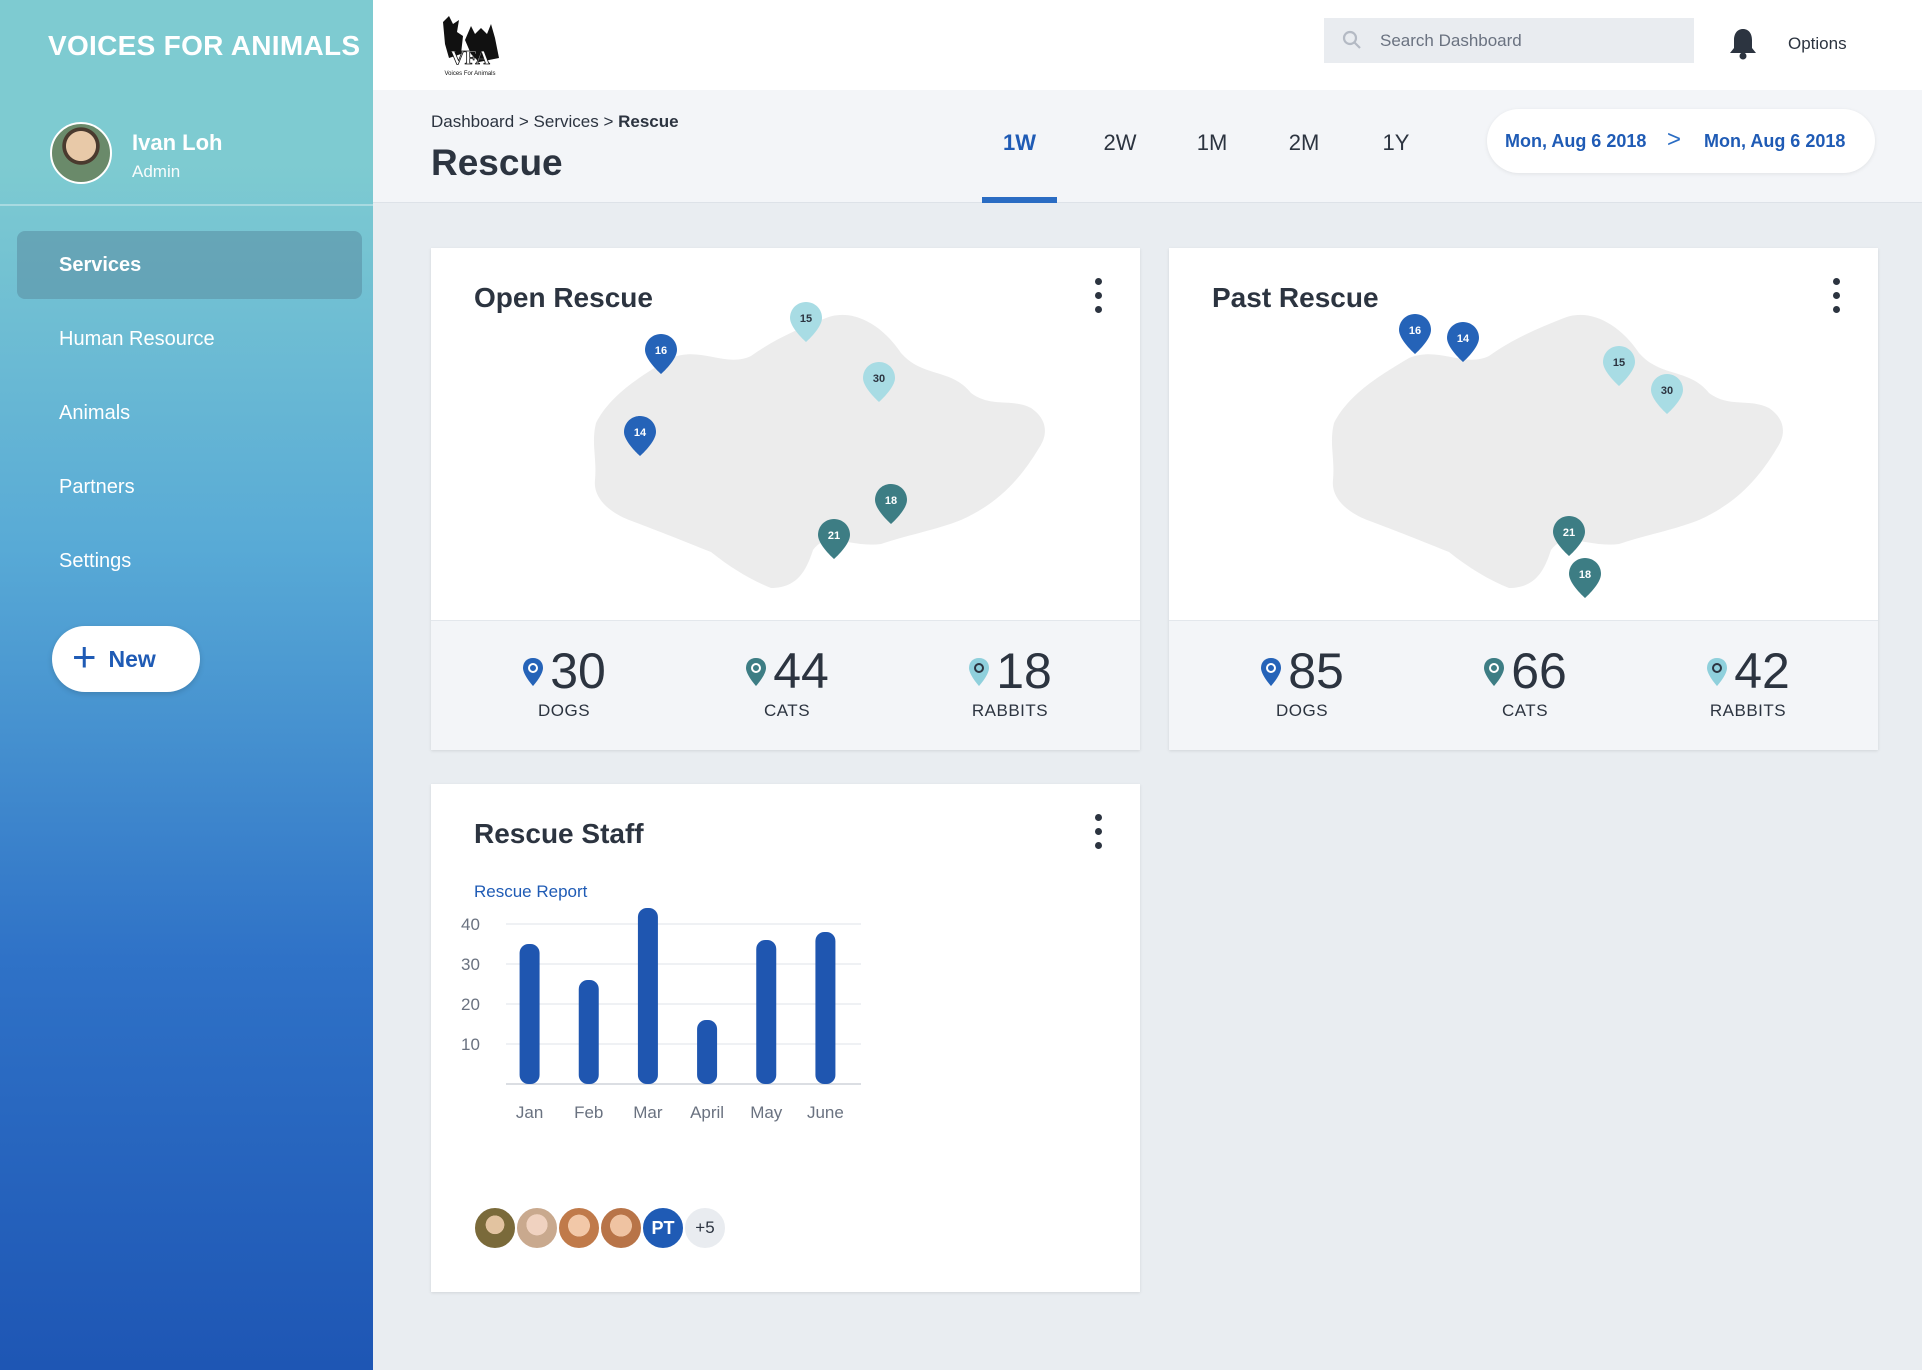  What do you see at coordinates (1539, 671) in the screenshot?
I see `stat-value: 66` at bounding box center [1539, 671].